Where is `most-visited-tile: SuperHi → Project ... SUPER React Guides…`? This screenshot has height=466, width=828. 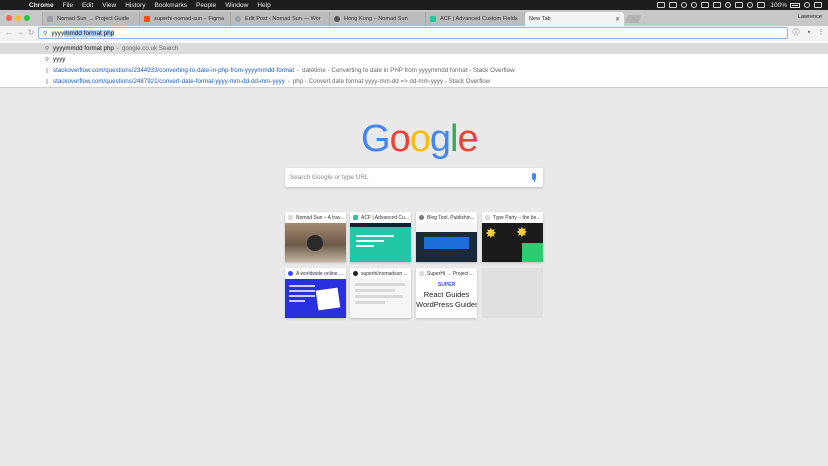 most-visited-tile: SuperHi → Project ... SUPER React Guides… is located at coordinates (446, 293).